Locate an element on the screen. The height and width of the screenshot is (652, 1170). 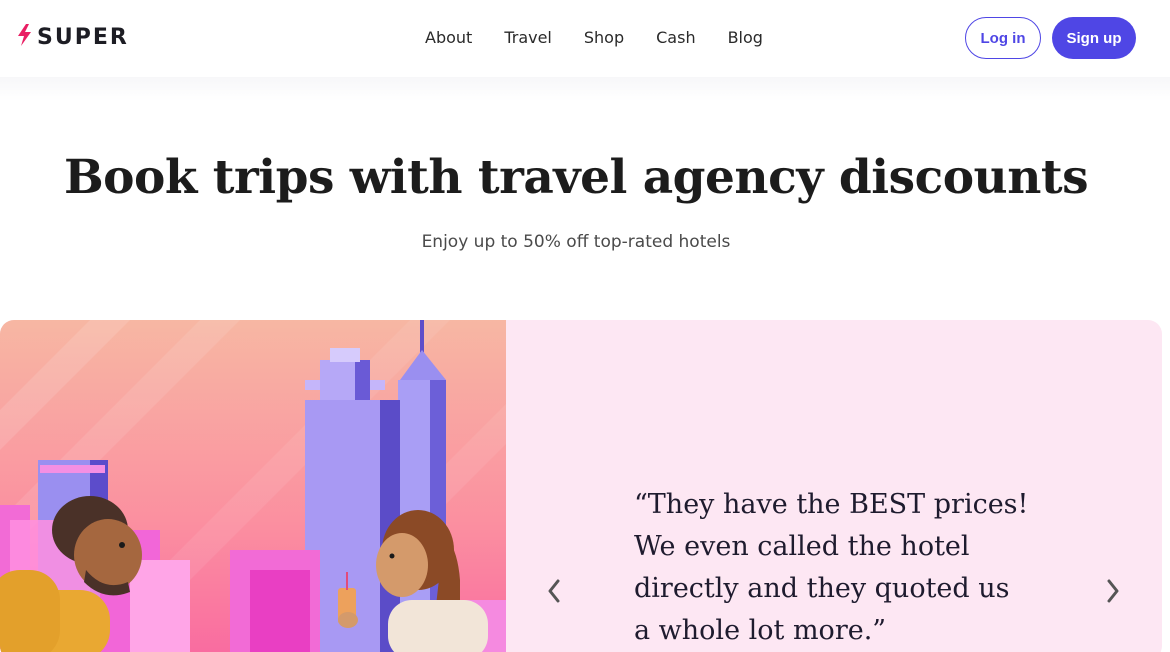
carousel-prev-button is located at coordinates (554, 593).